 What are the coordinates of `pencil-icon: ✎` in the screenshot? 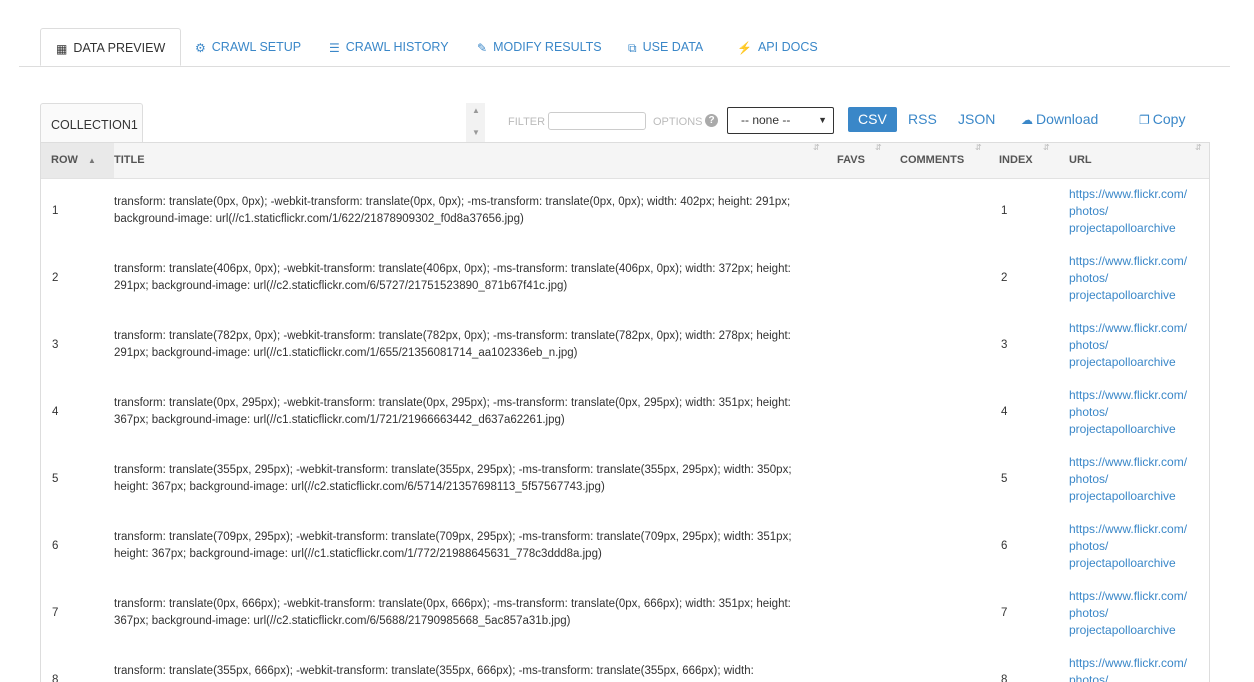 It's located at (482, 47).